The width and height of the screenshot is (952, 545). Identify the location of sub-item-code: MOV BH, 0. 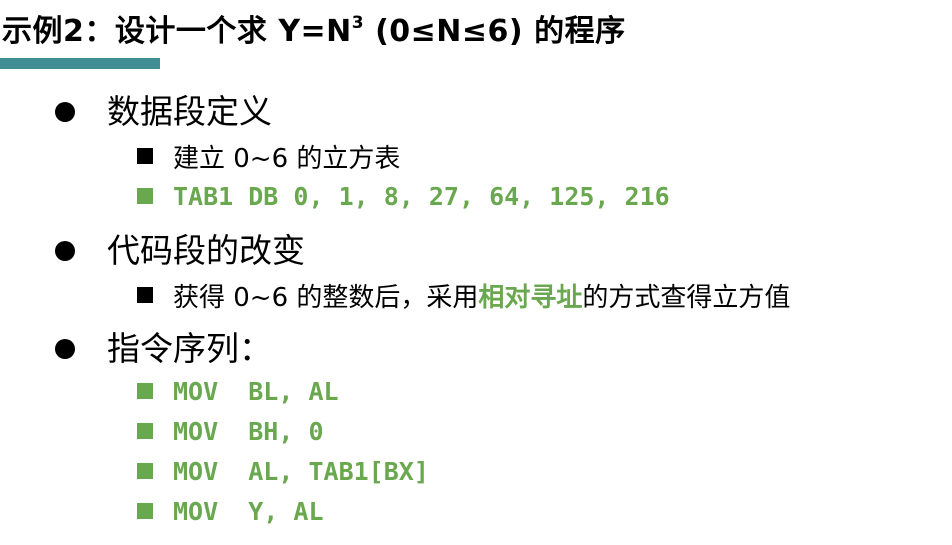
(230, 431).